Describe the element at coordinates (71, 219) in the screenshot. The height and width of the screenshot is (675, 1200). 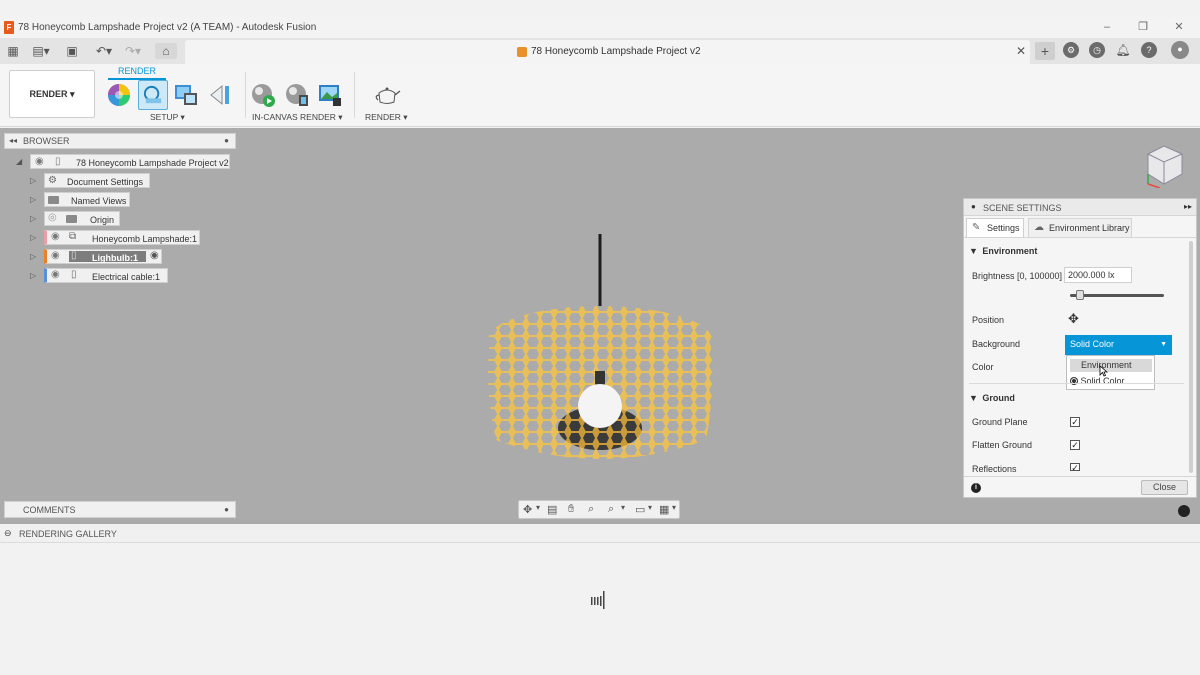
I see `folder-icon` at that location.